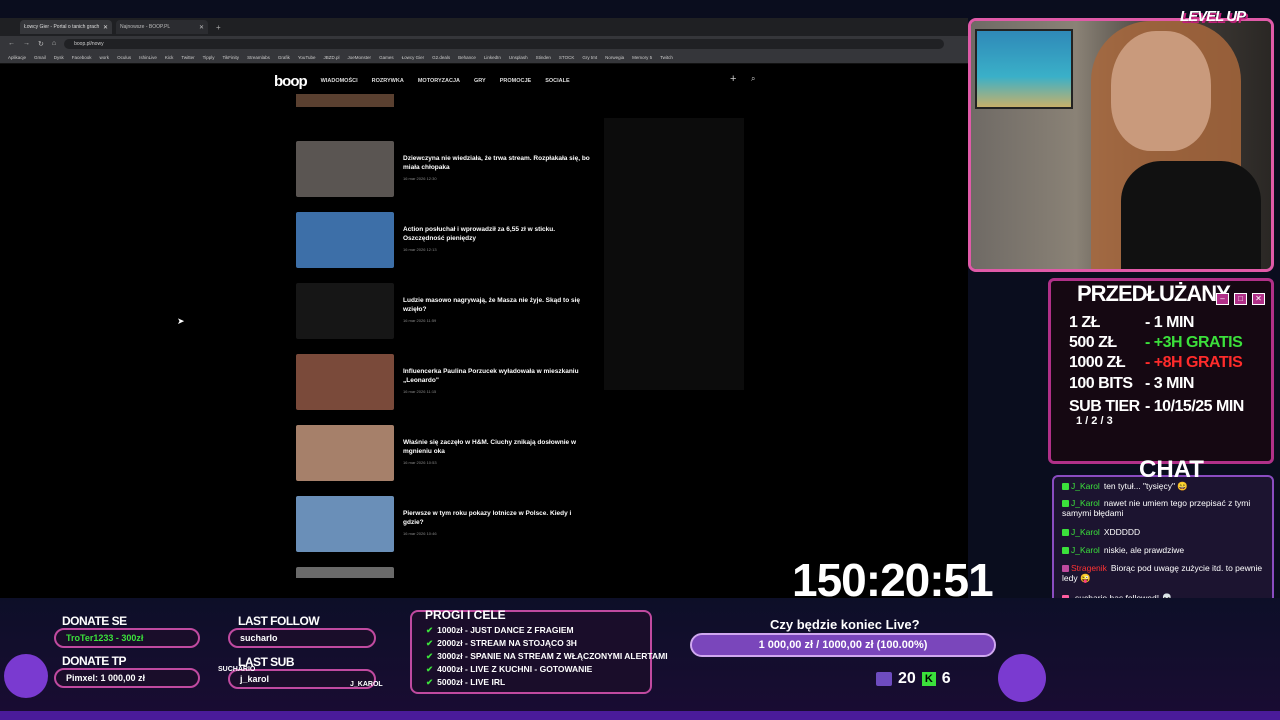  What do you see at coordinates (40, 57) in the screenshot?
I see `bookmark-item: Gmail` at bounding box center [40, 57].